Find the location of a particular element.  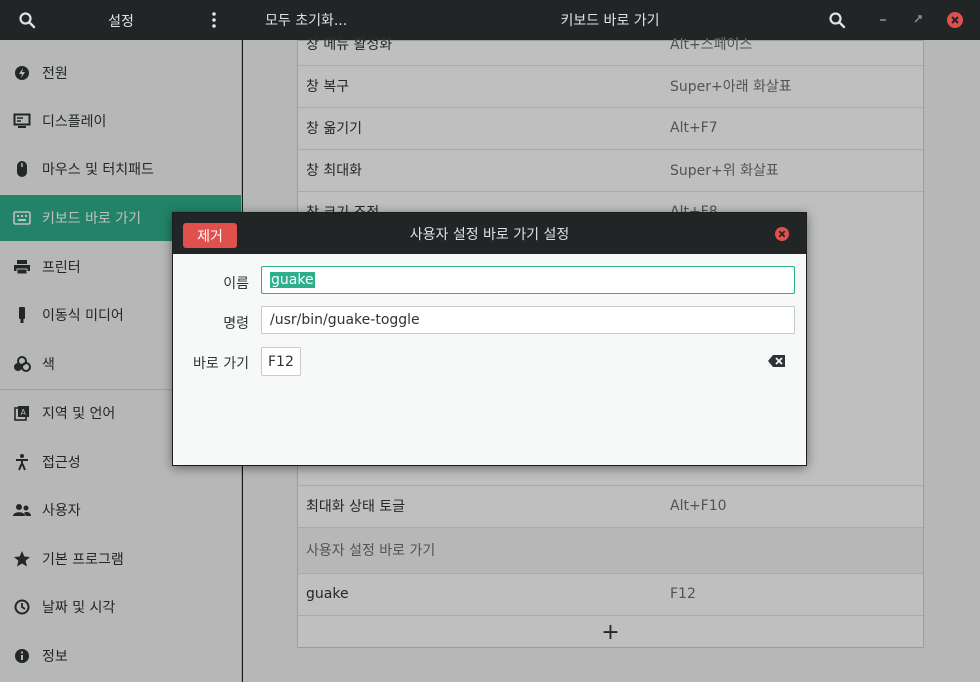

sidebar-header: 설정 is located at coordinates (121, 20).